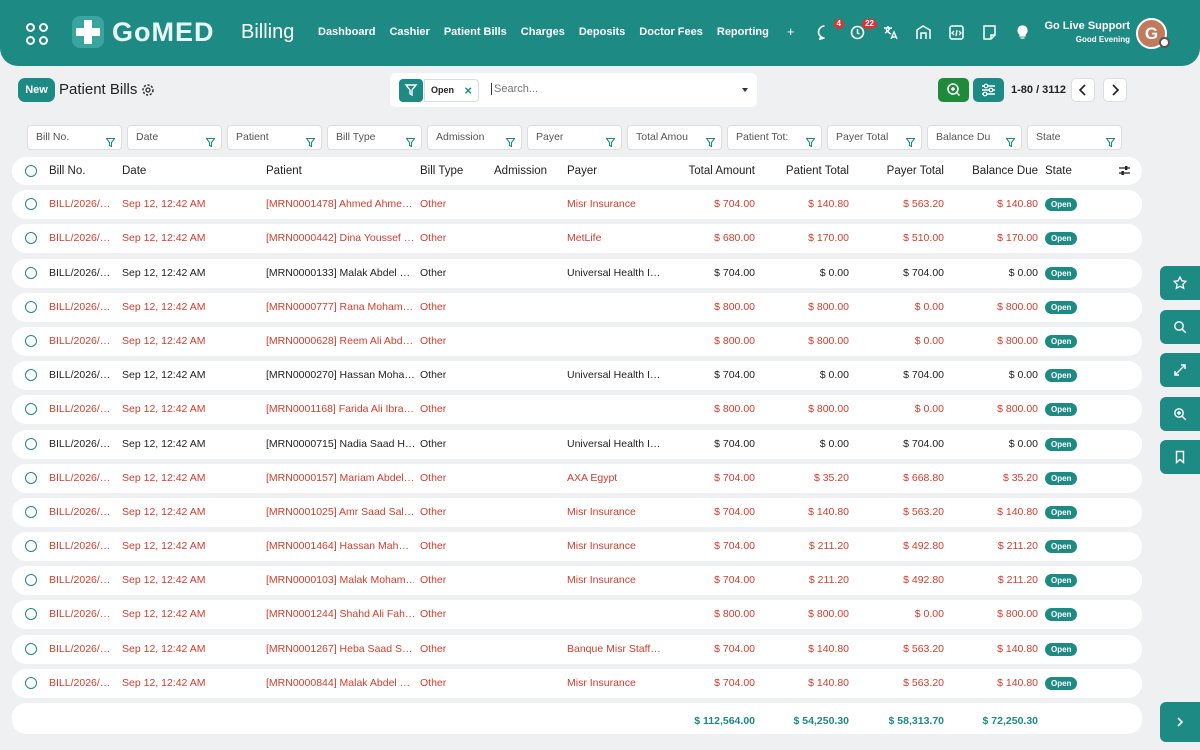  Describe the element at coordinates (411, 90) in the screenshot. I see `filter-toggle-button` at that location.